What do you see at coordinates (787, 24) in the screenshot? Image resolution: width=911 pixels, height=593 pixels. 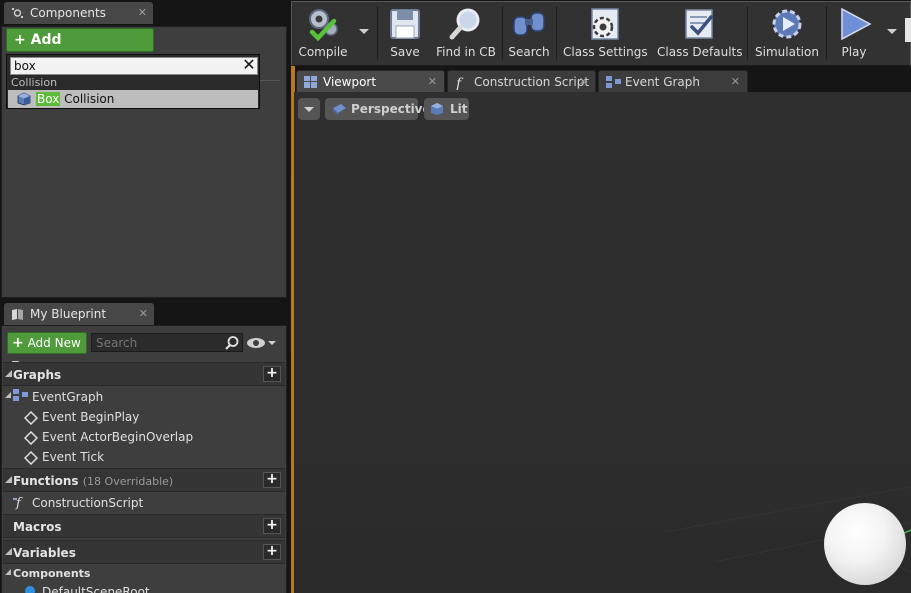 I see `simulation-icon` at bounding box center [787, 24].